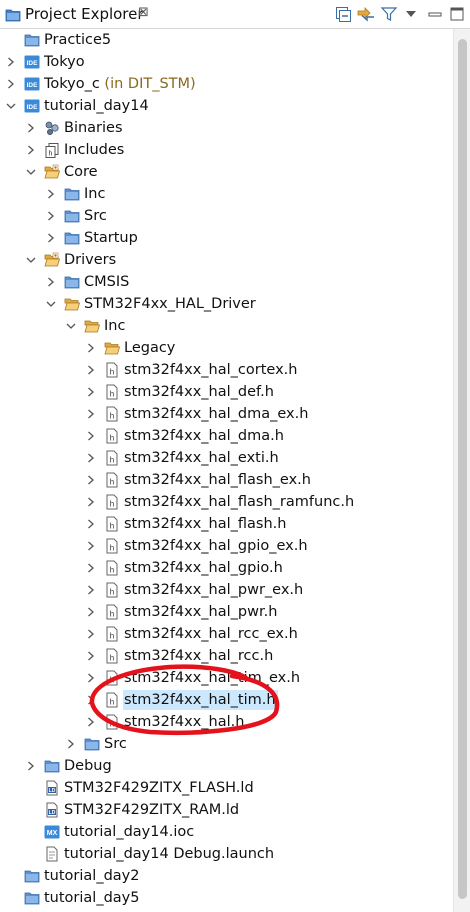 This screenshot has height=912, width=470. Describe the element at coordinates (411, 14) in the screenshot. I see `view-menu-icon` at that location.